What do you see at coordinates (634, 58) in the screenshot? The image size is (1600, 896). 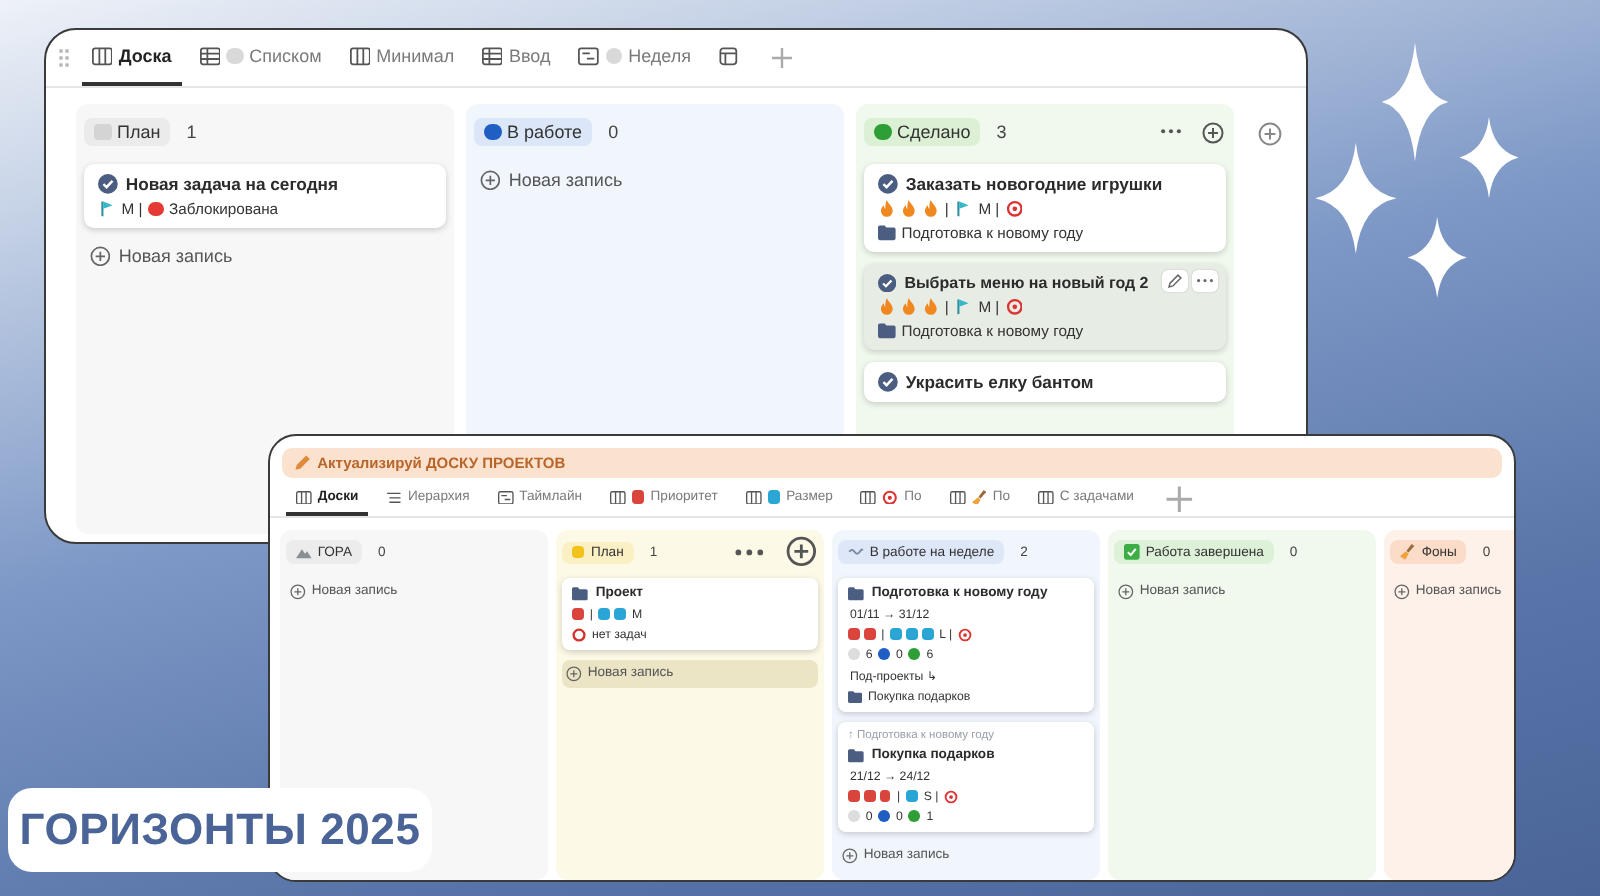 I see `view-tab: Неделя` at bounding box center [634, 58].